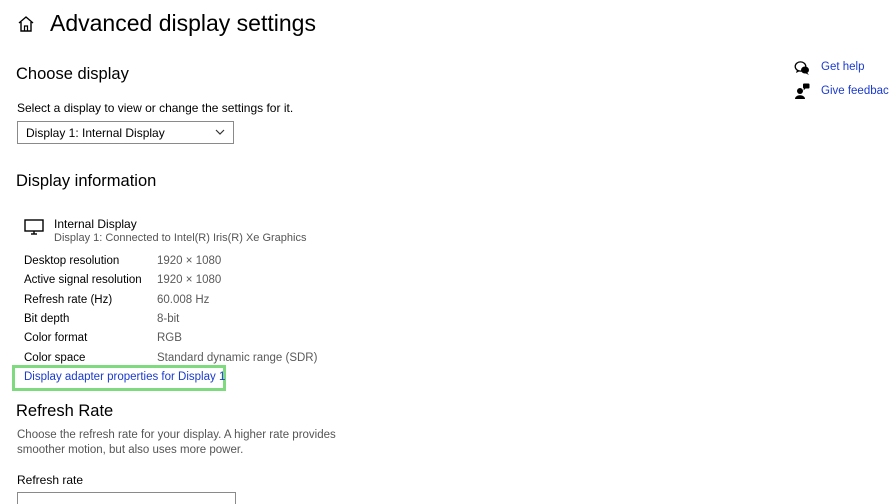  I want to click on give-feedback-link: Give feedback, so click(855, 91).